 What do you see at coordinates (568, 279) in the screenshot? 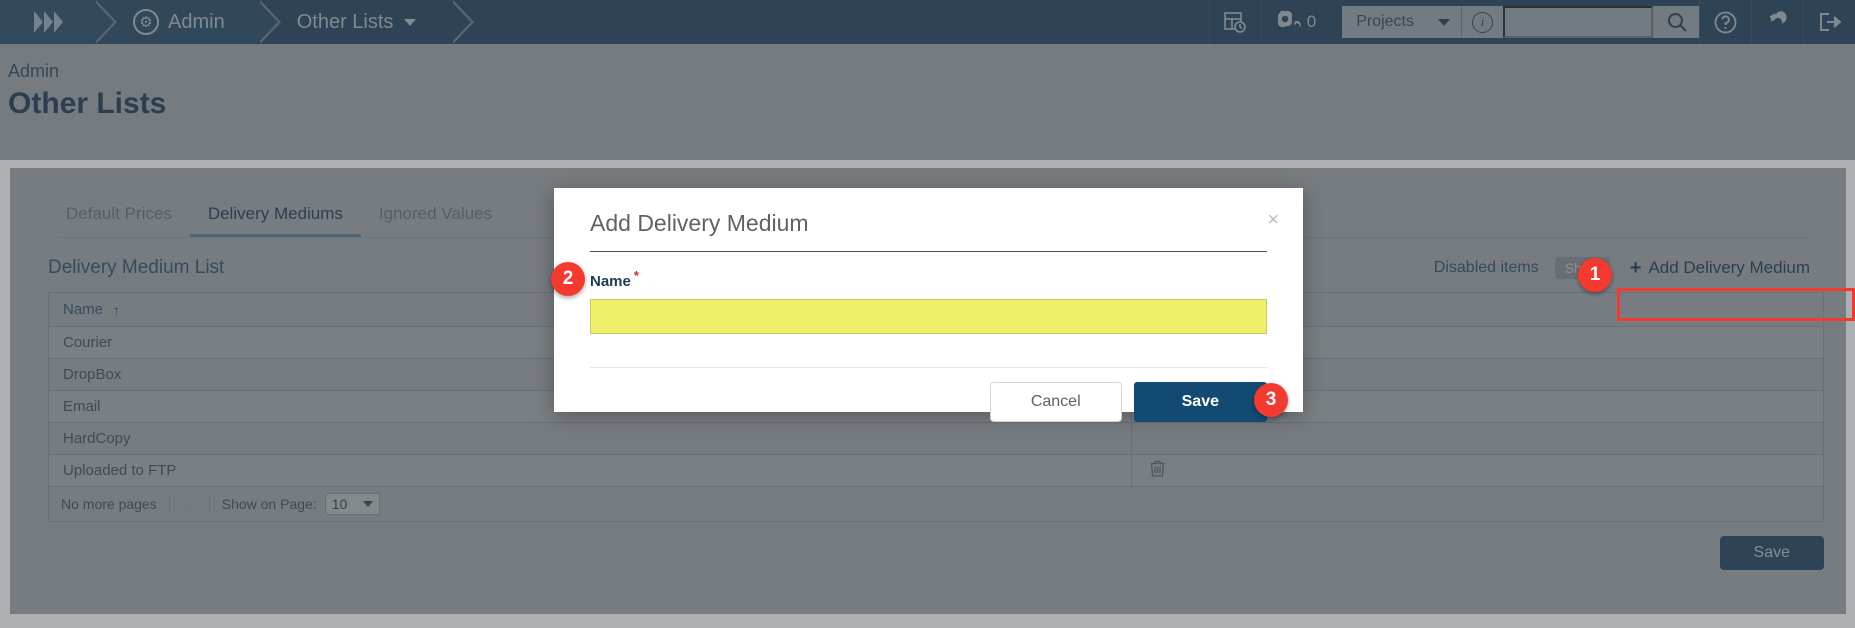
I see `annotation-marker-2: 2` at bounding box center [568, 279].